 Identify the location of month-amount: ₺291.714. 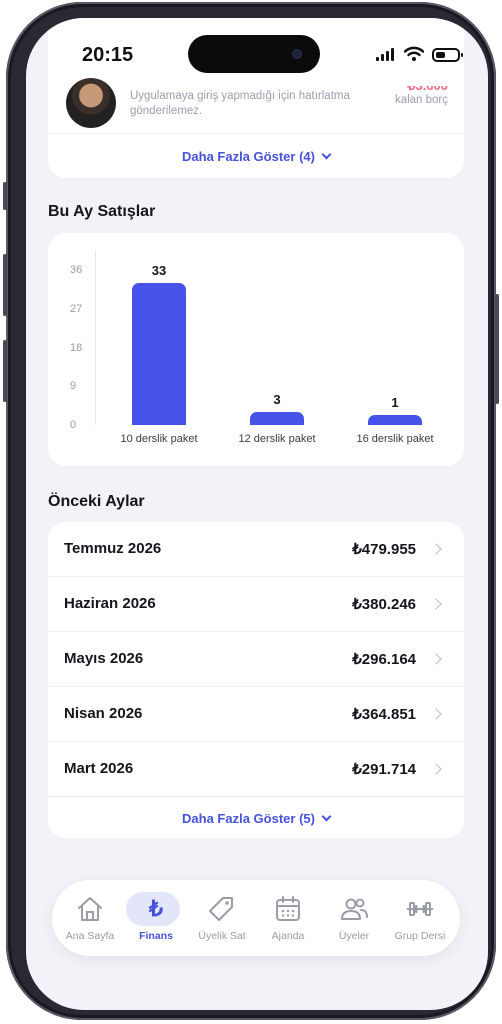
(384, 769).